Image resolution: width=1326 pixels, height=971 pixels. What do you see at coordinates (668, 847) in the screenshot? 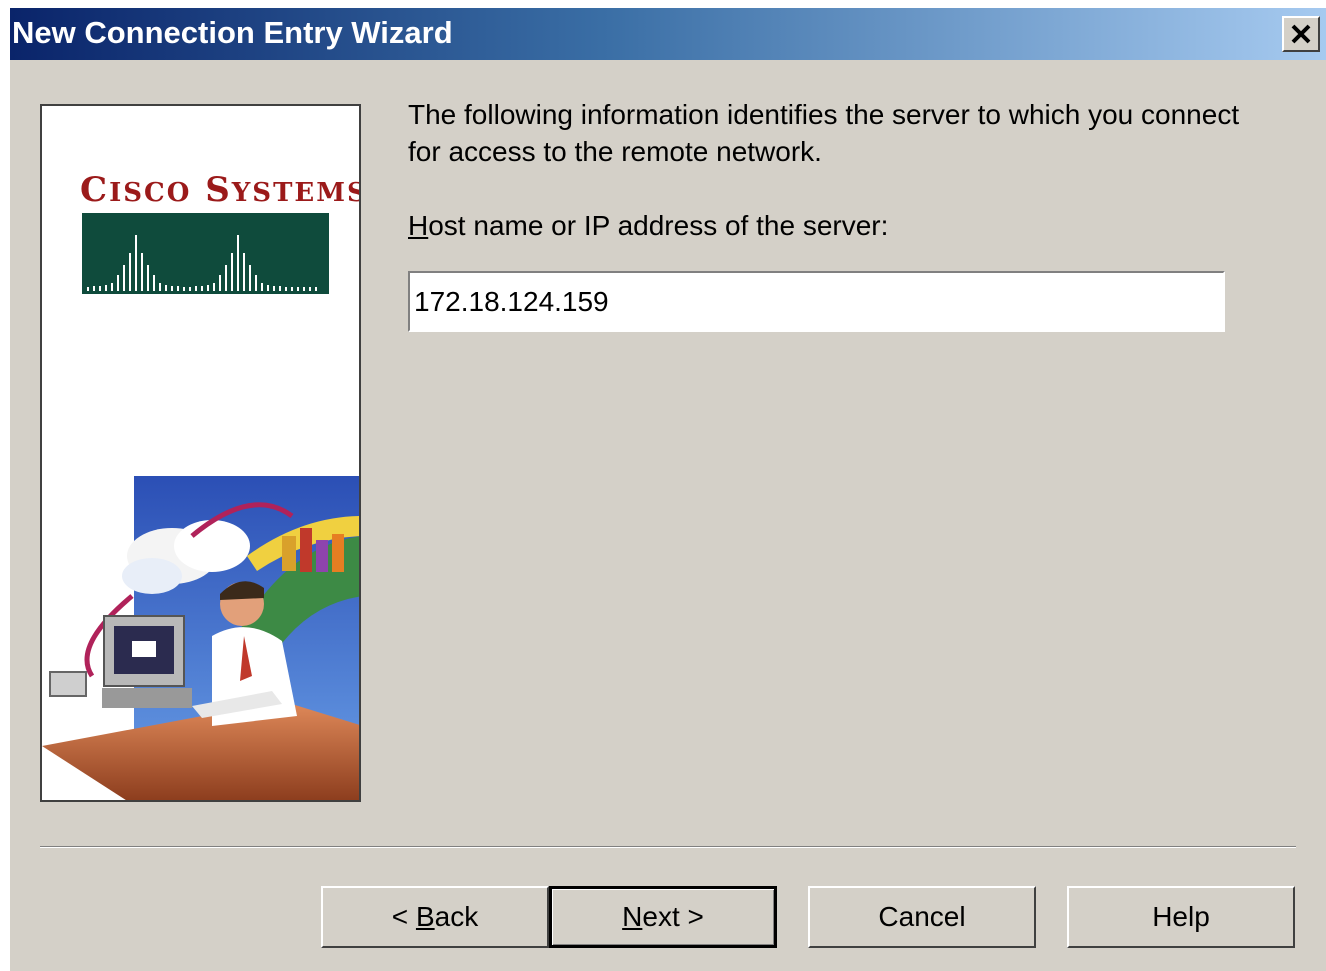
I see `button-separator` at bounding box center [668, 847].